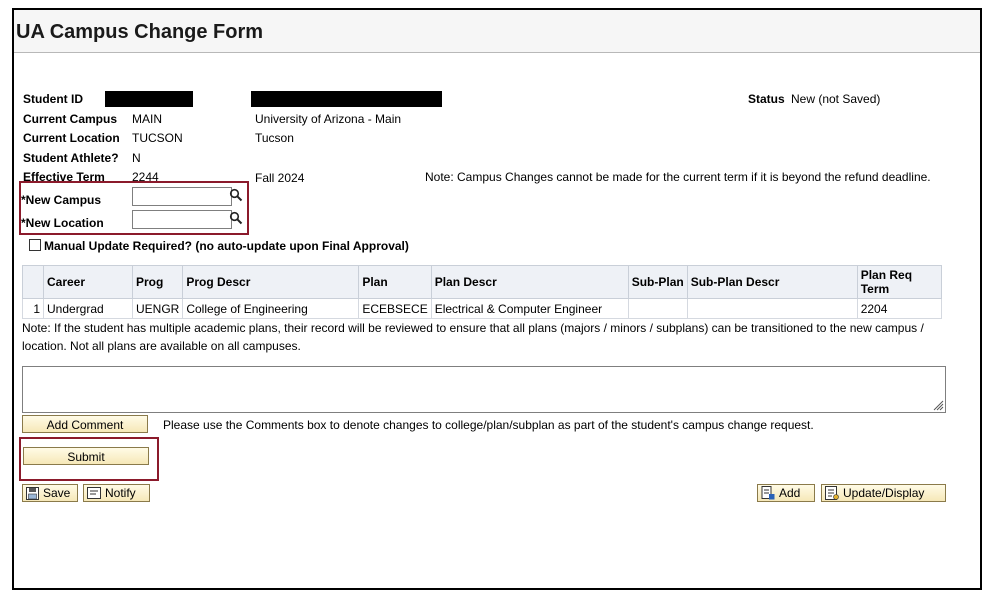 Image resolution: width=1000 pixels, height=600 pixels. What do you see at coordinates (832, 493) in the screenshot?
I see `update-display-icon` at bounding box center [832, 493].